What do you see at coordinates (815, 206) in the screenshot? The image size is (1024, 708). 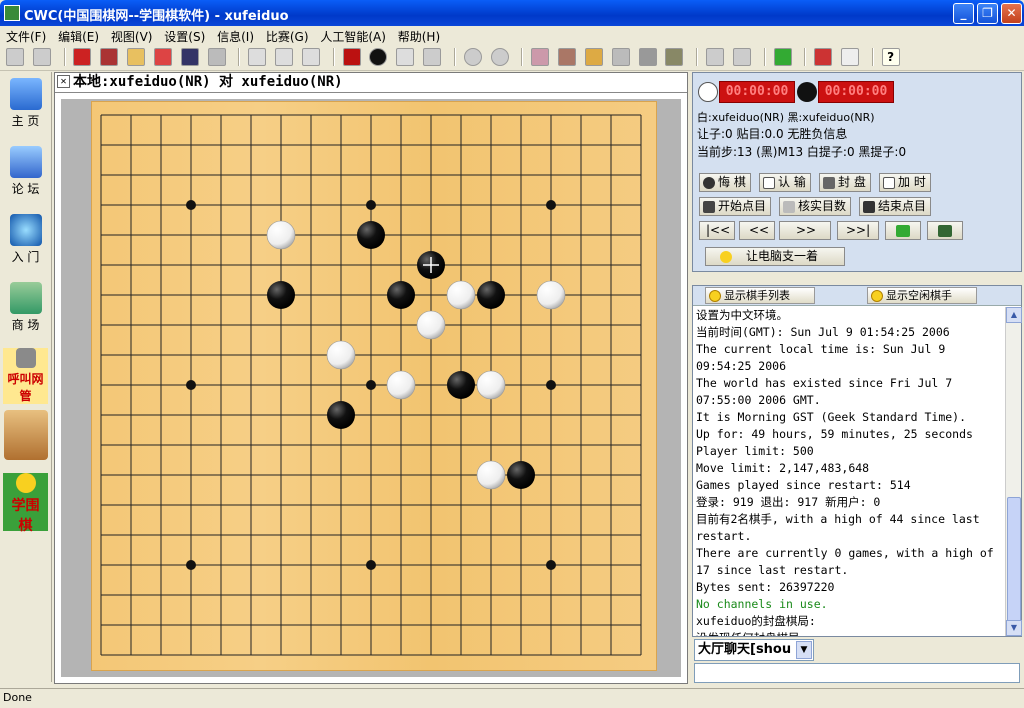 I see `verify-count-button: 核实目数` at bounding box center [815, 206].